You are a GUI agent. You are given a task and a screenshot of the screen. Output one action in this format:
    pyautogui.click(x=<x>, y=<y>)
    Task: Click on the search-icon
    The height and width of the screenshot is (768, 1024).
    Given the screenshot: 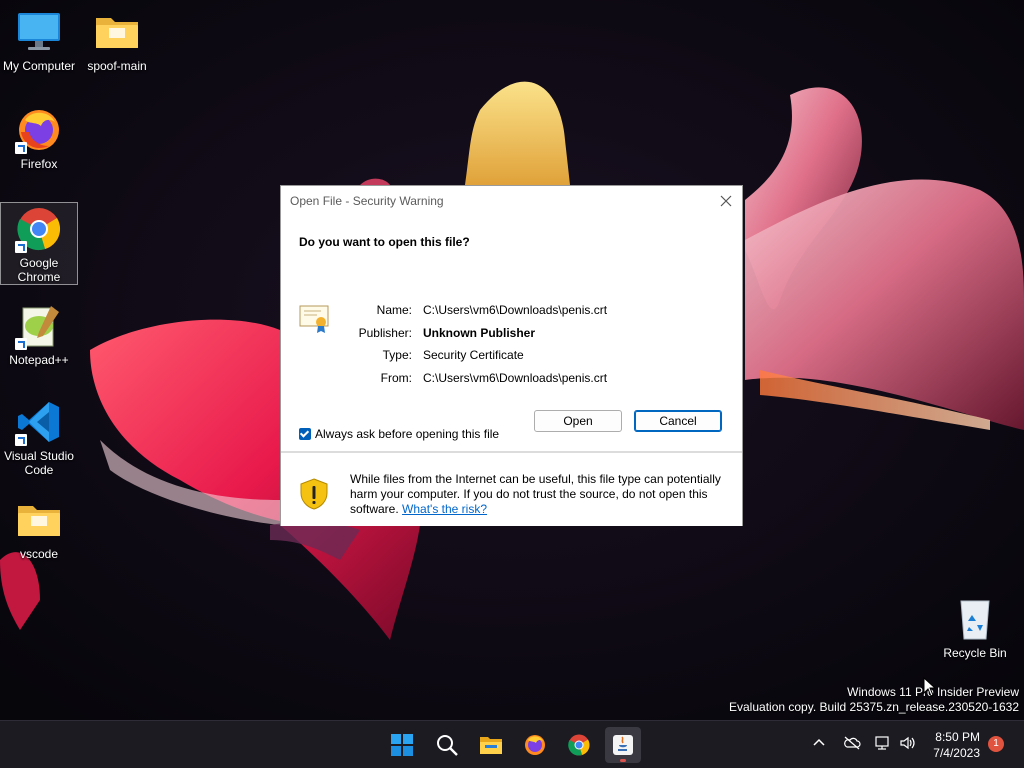 What is the action you would take?
    pyautogui.click(x=447, y=745)
    